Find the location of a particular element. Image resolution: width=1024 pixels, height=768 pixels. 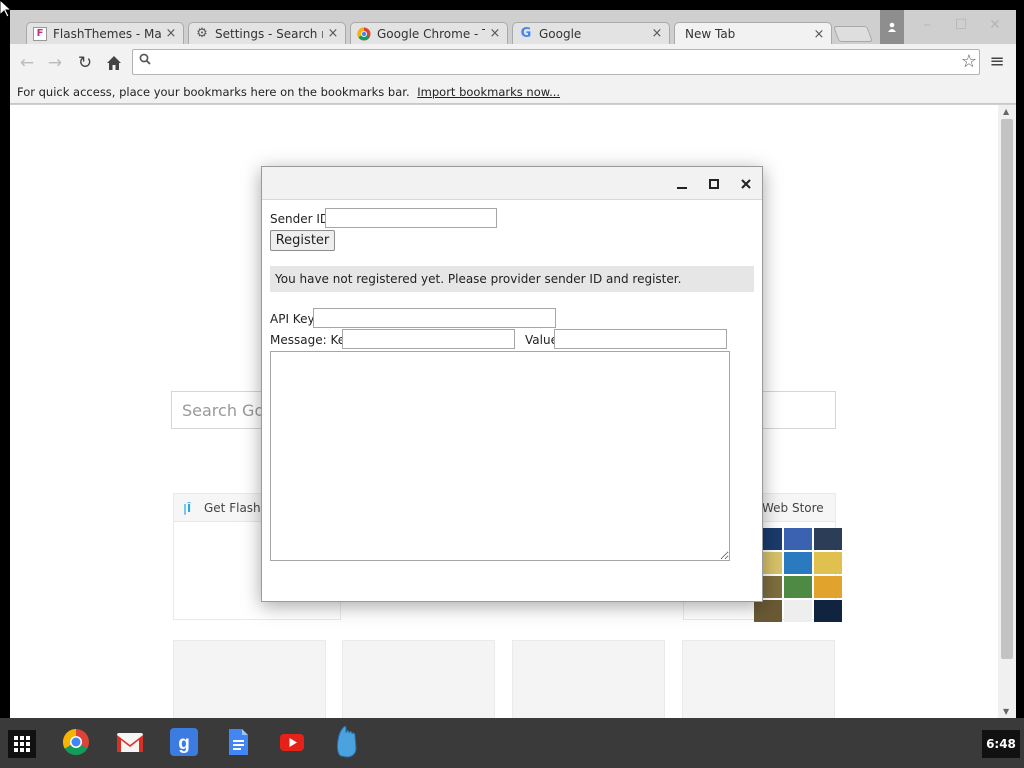

value-input is located at coordinates (640, 339).